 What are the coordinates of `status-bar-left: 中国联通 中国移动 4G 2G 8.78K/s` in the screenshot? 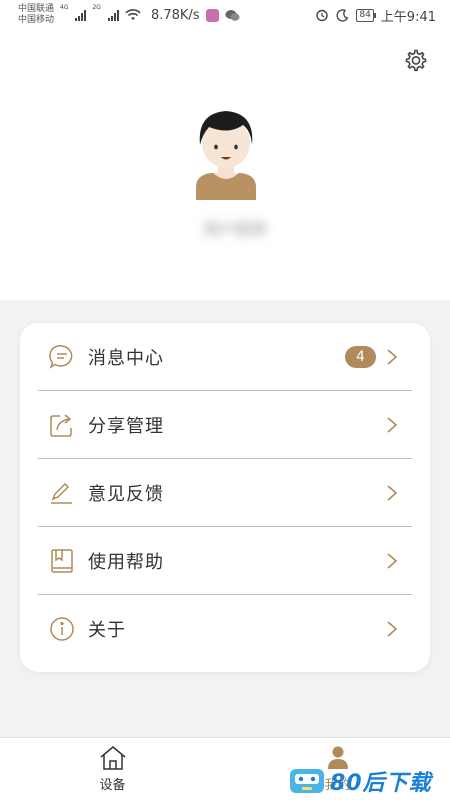 It's located at (129, 15).